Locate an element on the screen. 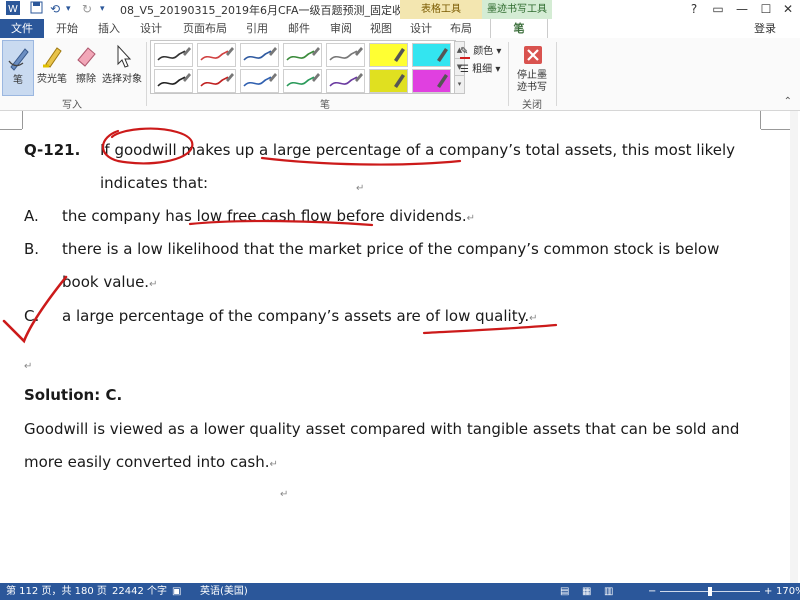 This screenshot has height=600, width=800. tab-design: 设计 is located at coordinates (151, 28).